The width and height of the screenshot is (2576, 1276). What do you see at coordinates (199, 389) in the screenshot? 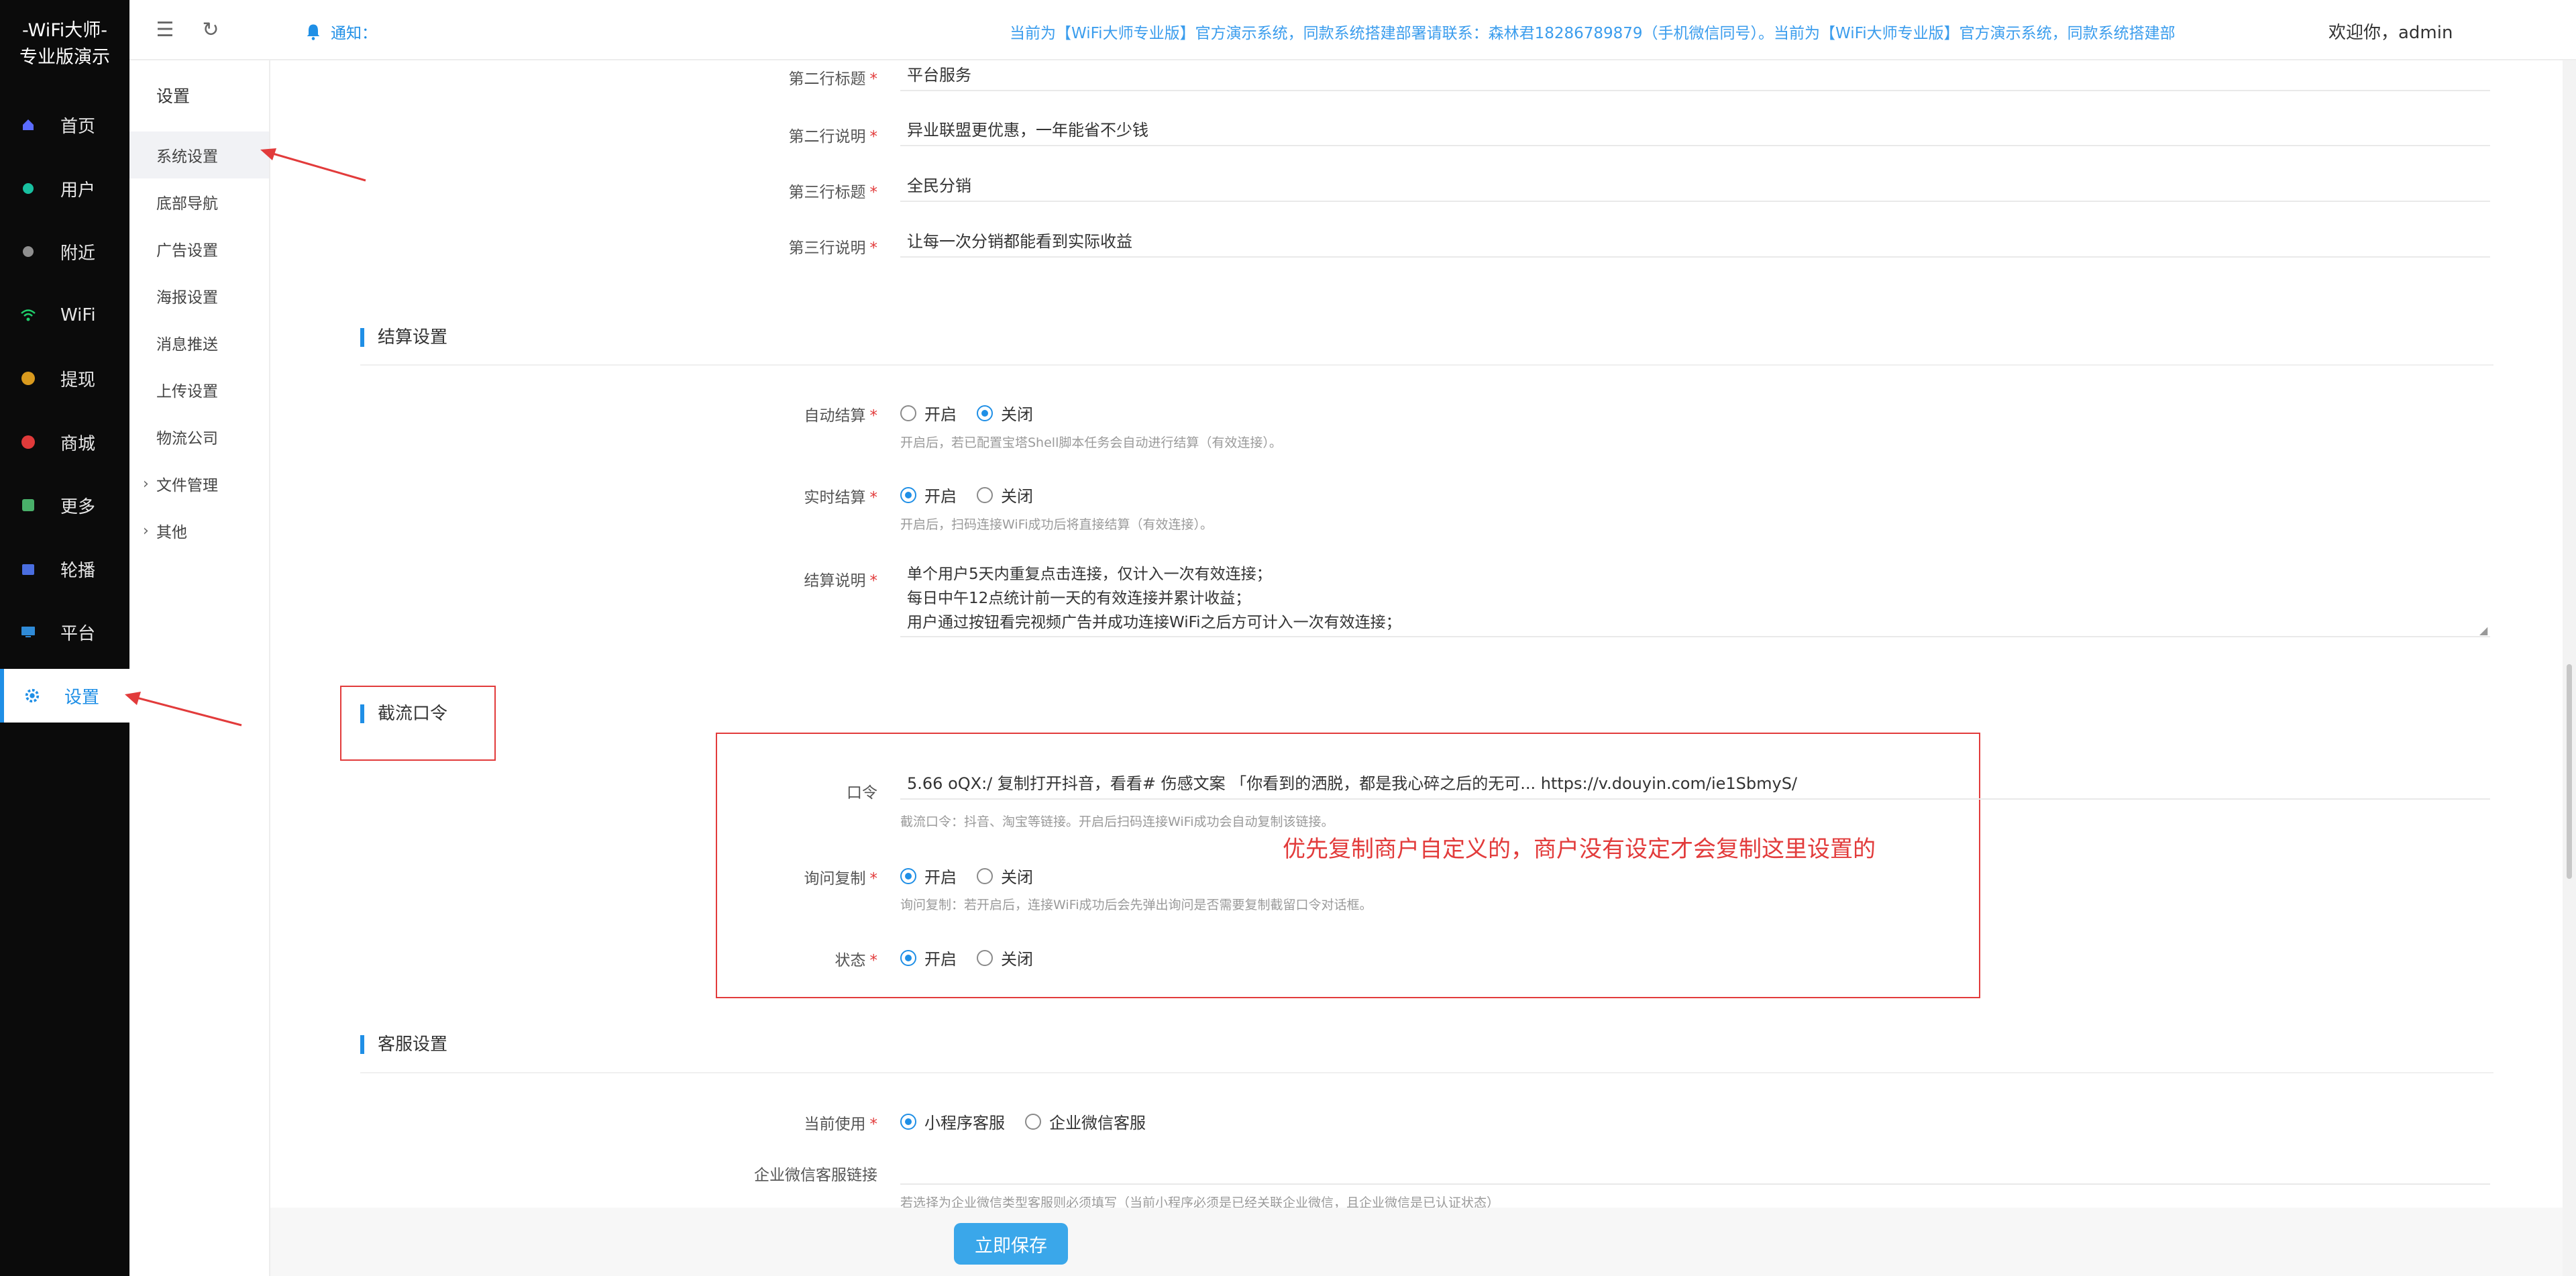
I see `submenu-item-upload: 上传设置` at bounding box center [199, 389].